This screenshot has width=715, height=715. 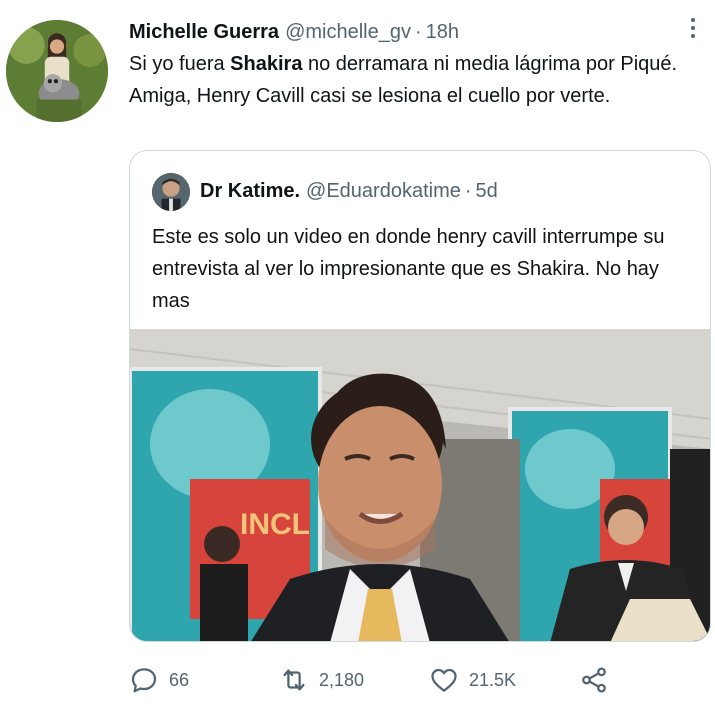 I want to click on retweet-count: 2,180, so click(x=342, y=679).